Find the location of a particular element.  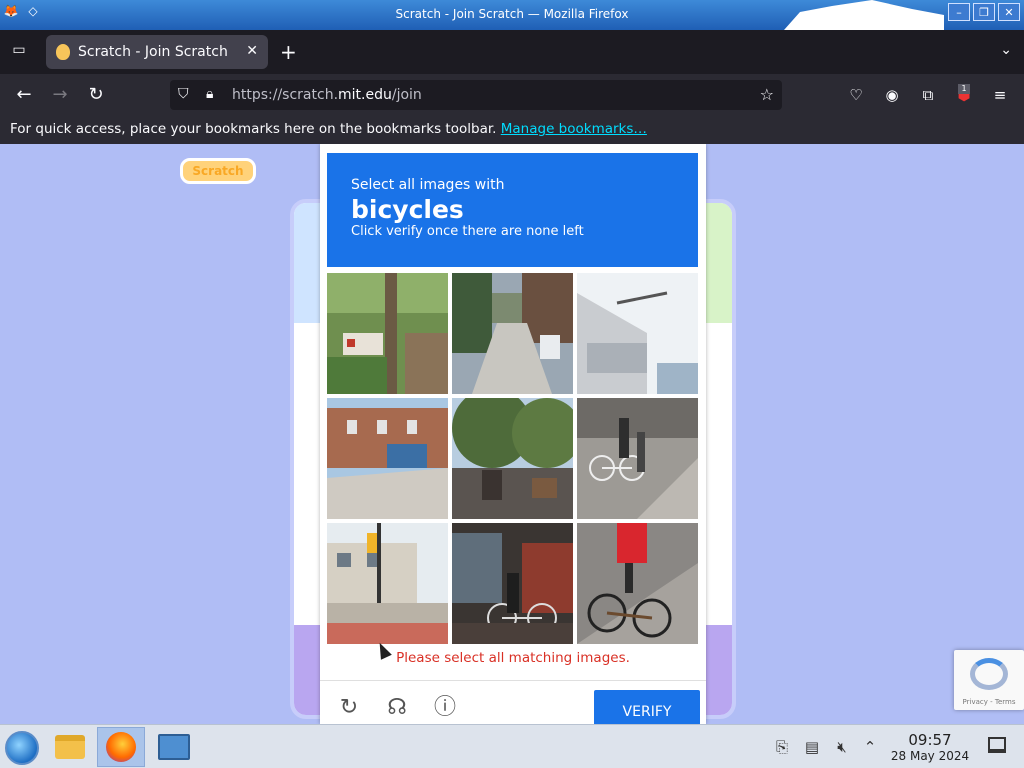

captcha-footer: ↻ ☊ ⓘ VERIFY is located at coordinates (513, 702).